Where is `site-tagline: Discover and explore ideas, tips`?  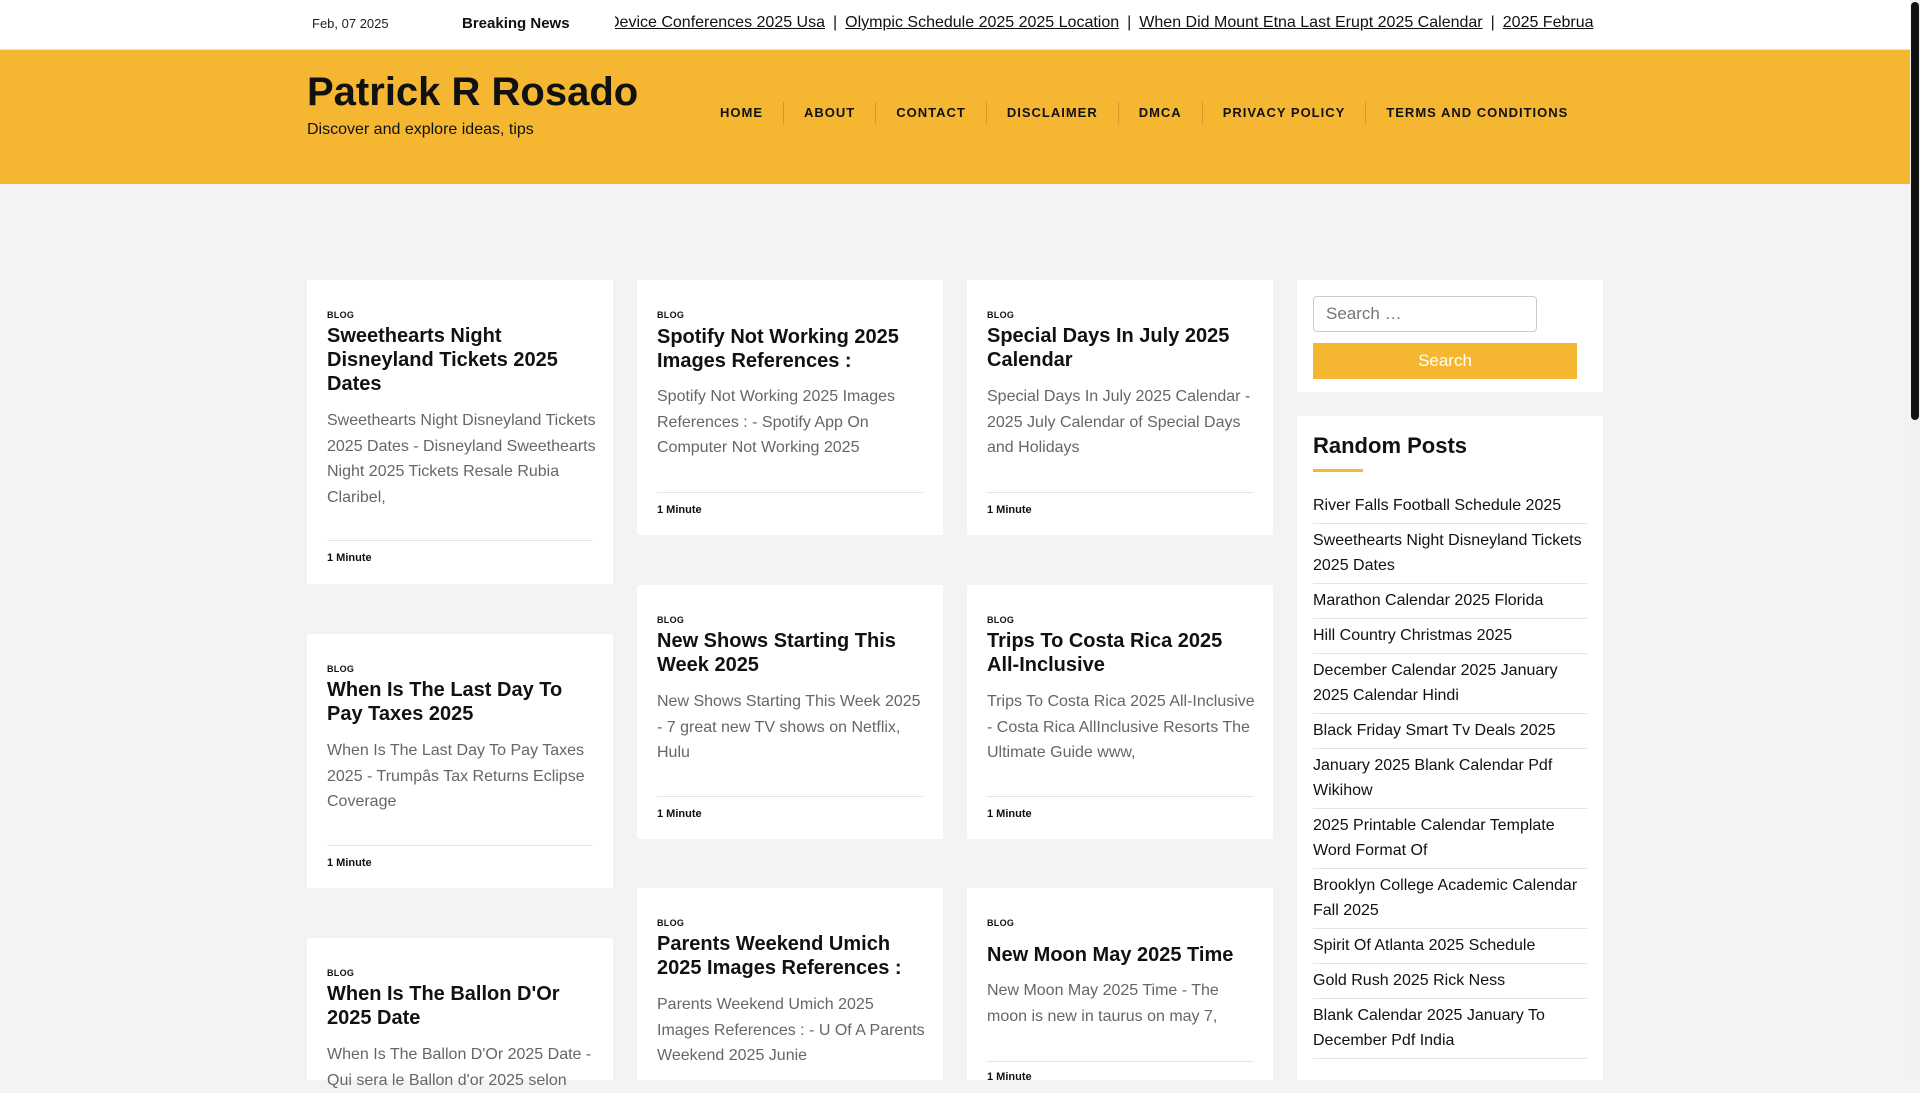 site-tagline: Discover and explore ideas, tips is located at coordinates (420, 129).